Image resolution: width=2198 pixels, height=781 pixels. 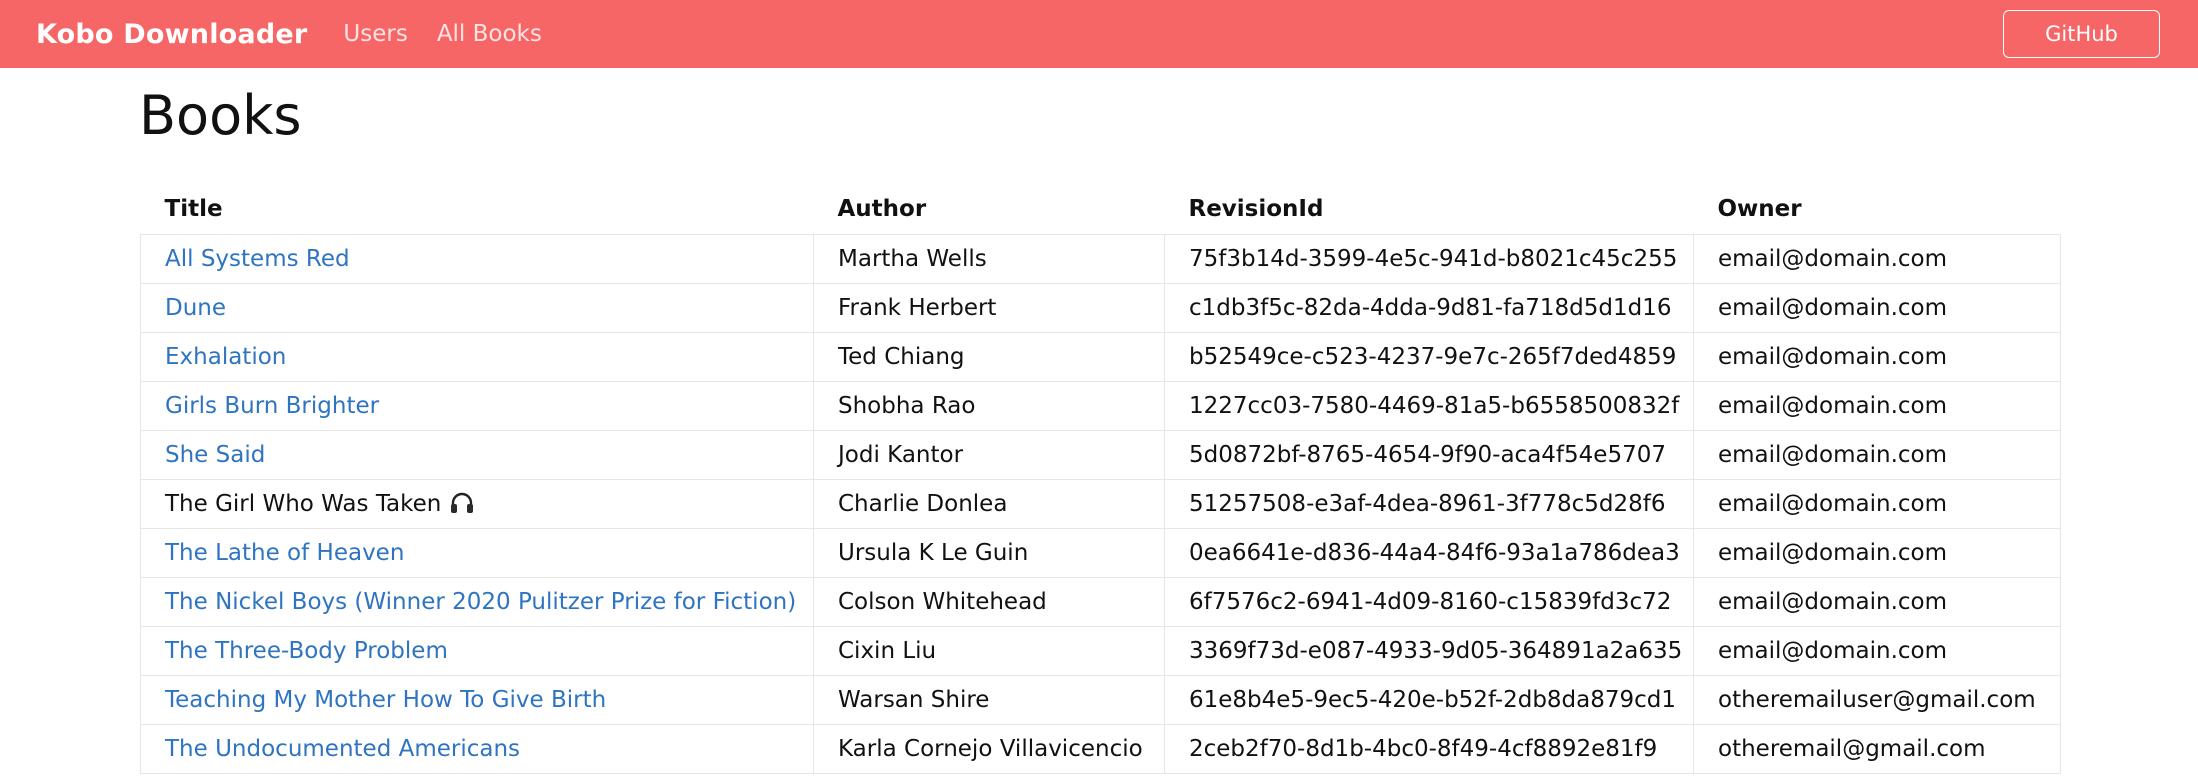 What do you see at coordinates (1429, 308) in the screenshot?
I see `cell-revision-id: c1db3f5c-82da-4dda-9d81-fa718d5d1d16` at bounding box center [1429, 308].